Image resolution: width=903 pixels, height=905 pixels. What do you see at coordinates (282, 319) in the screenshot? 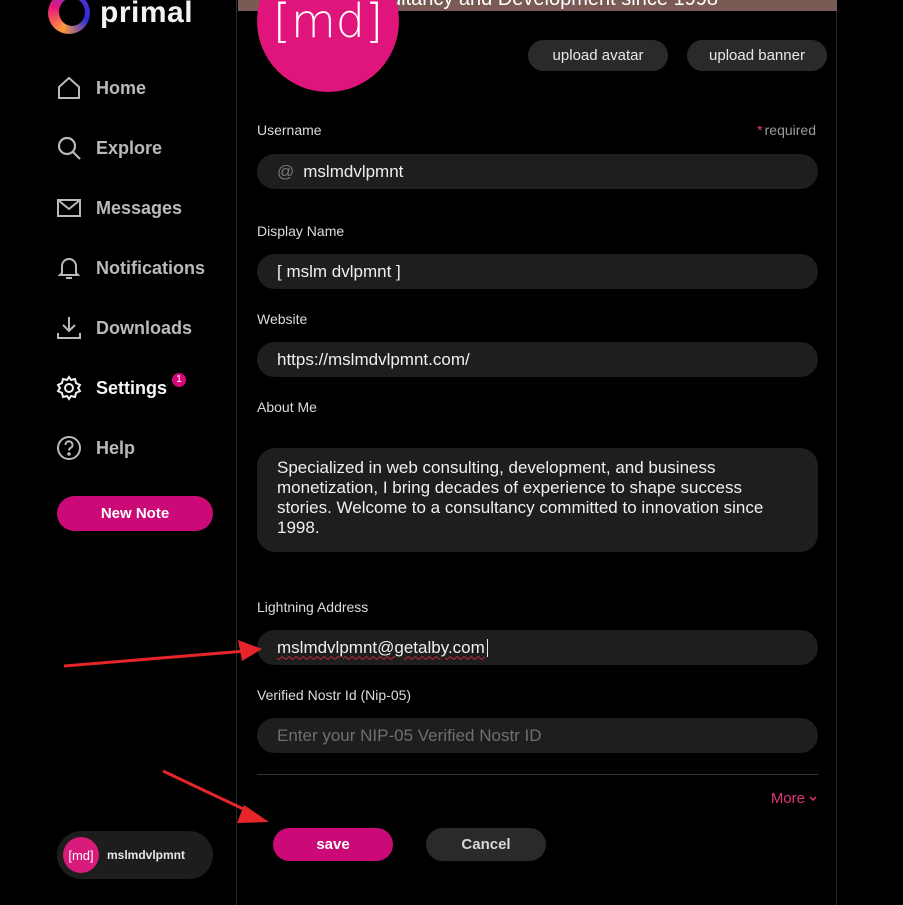
I see `website-label: Website` at bounding box center [282, 319].